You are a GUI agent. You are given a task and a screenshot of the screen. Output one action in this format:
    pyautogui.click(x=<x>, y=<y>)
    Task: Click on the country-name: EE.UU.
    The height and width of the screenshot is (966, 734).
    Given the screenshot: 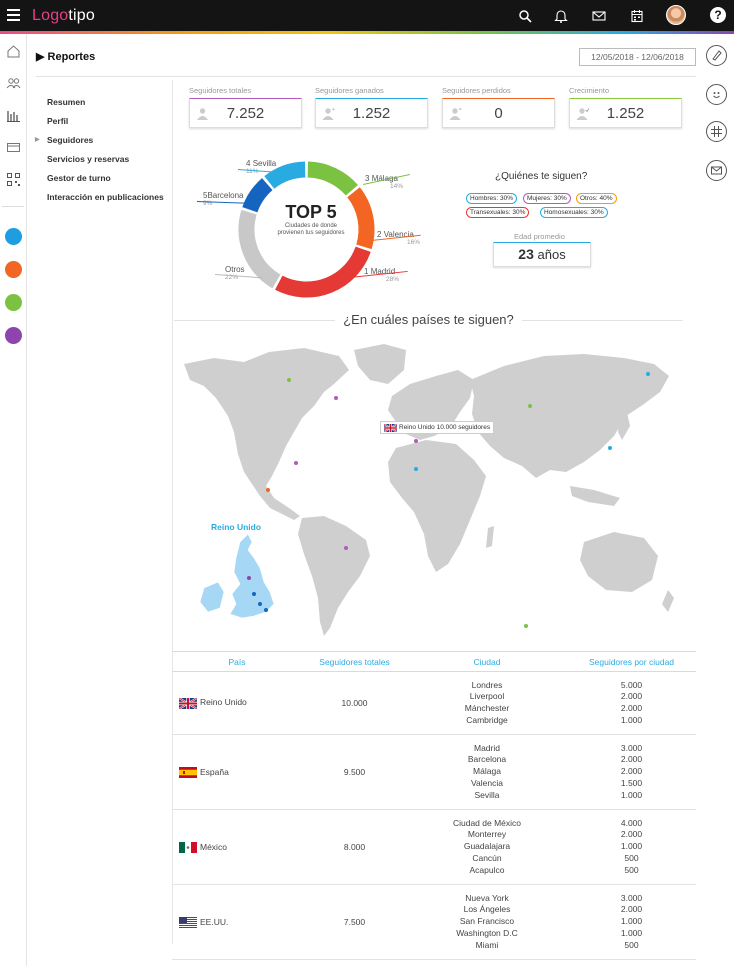 What is the action you would take?
    pyautogui.click(x=214, y=921)
    